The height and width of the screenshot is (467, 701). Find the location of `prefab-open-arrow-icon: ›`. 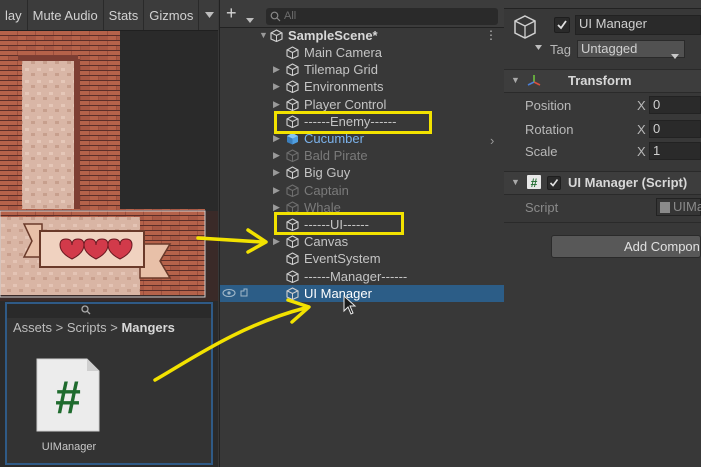

prefab-open-arrow-icon: › is located at coordinates (492, 140).